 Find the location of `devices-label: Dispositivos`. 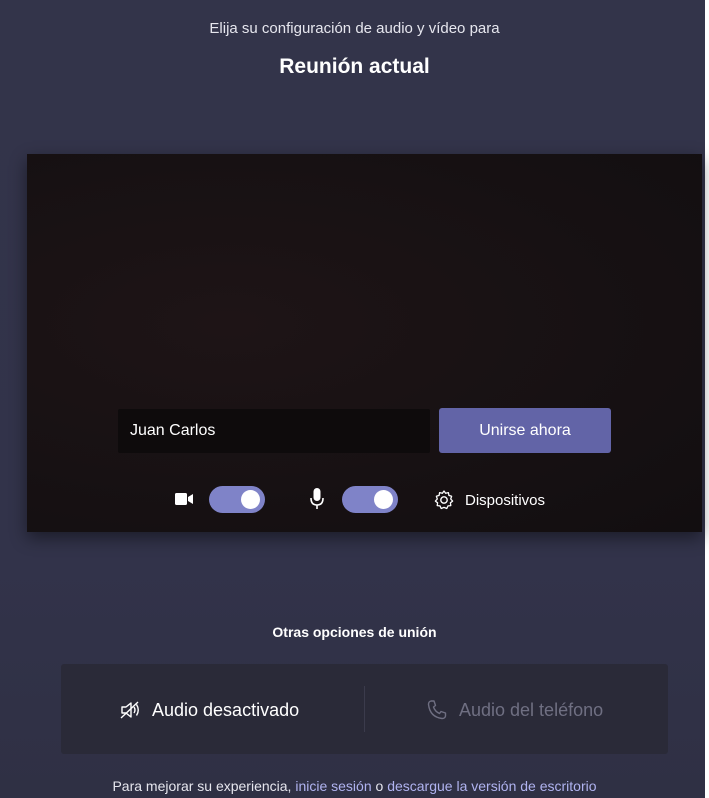

devices-label: Dispositivos is located at coordinates (505, 500).